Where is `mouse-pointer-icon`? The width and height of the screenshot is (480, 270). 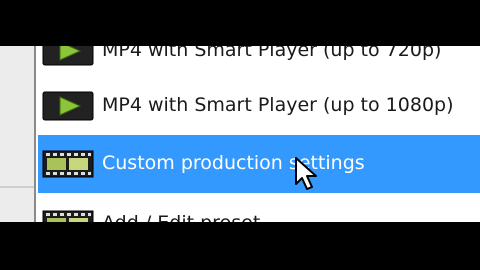
mouse-pointer-icon is located at coordinates (306, 173).